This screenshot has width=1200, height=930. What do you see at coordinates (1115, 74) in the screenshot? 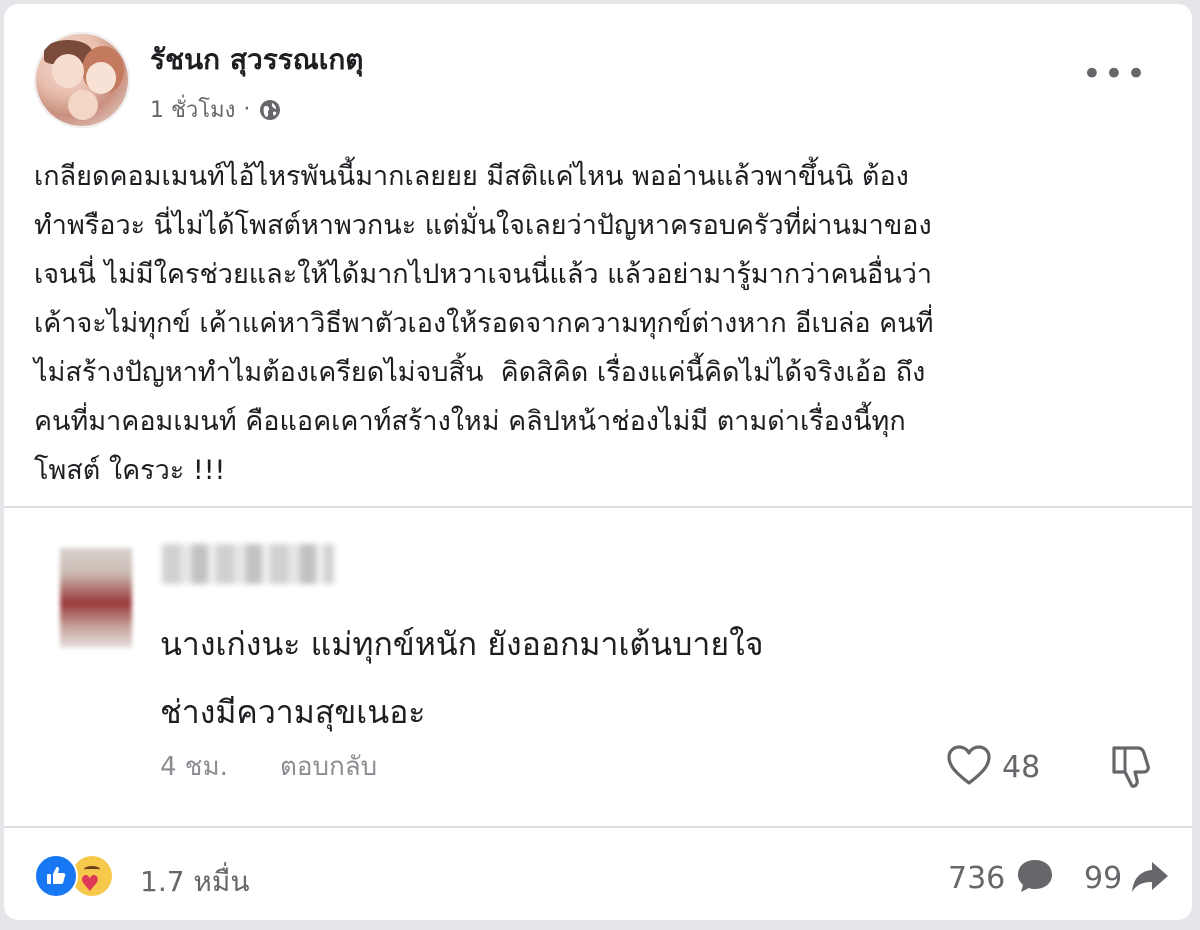
I see `more-options-button: •••` at bounding box center [1115, 74].